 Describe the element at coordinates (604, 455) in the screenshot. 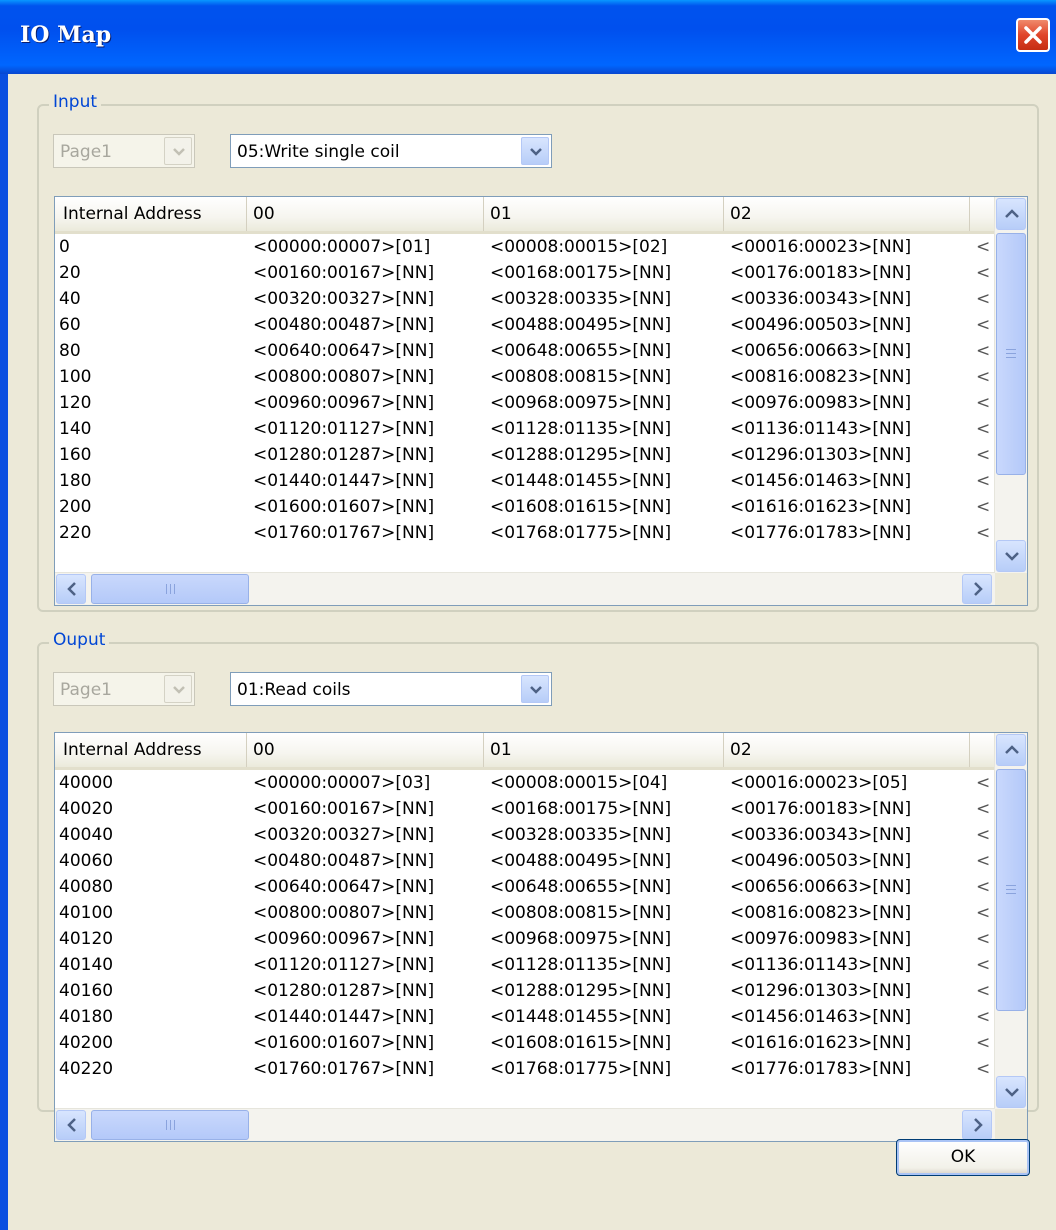

I see `mapping-cell: <01288:01295>[NN]` at that location.